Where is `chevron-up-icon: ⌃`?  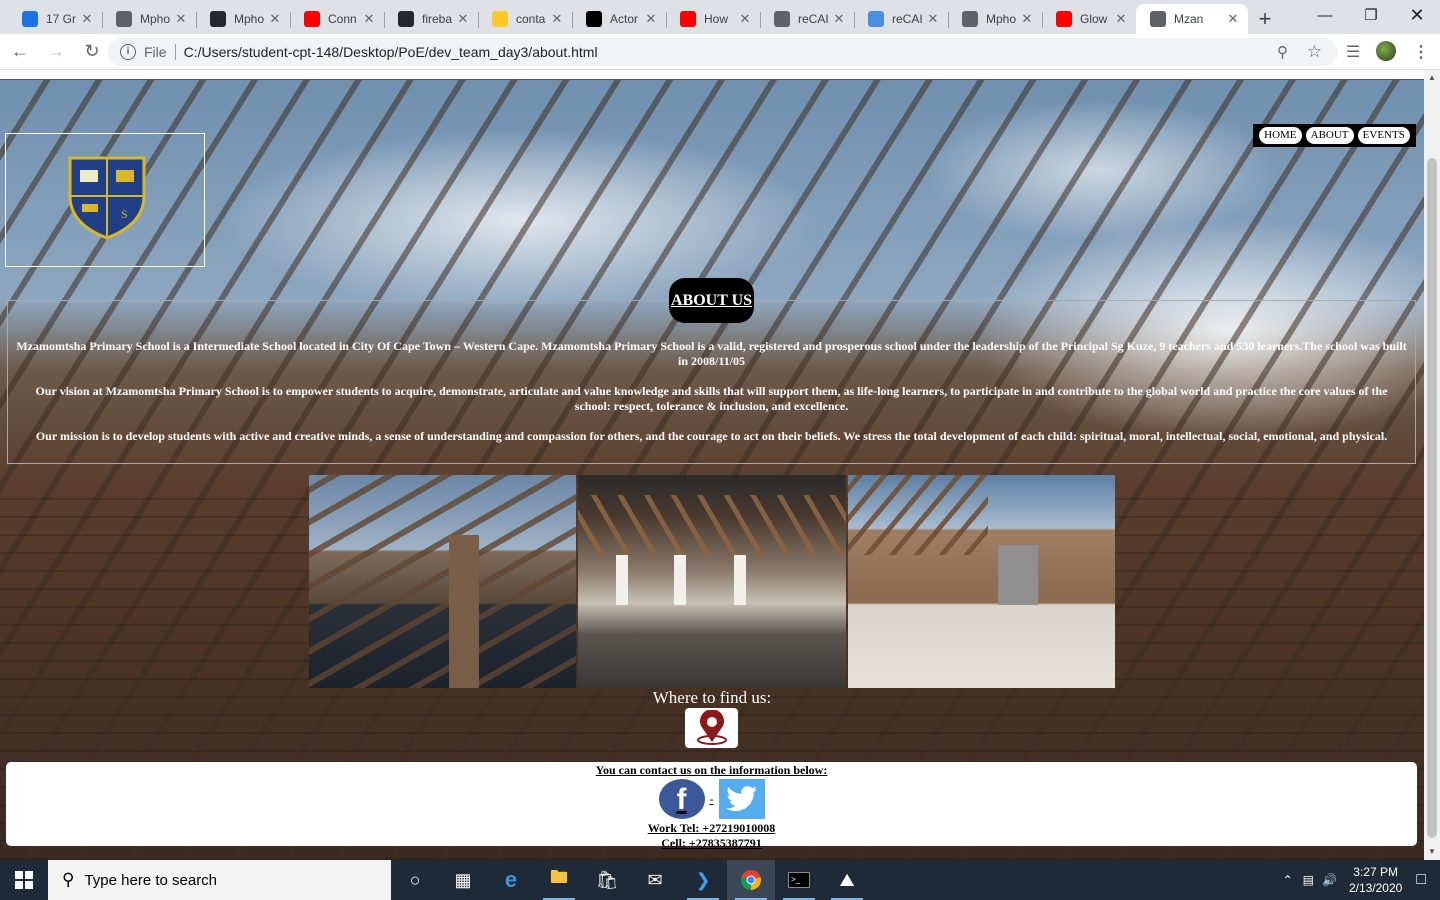 chevron-up-icon: ⌃ is located at coordinates (1288, 880).